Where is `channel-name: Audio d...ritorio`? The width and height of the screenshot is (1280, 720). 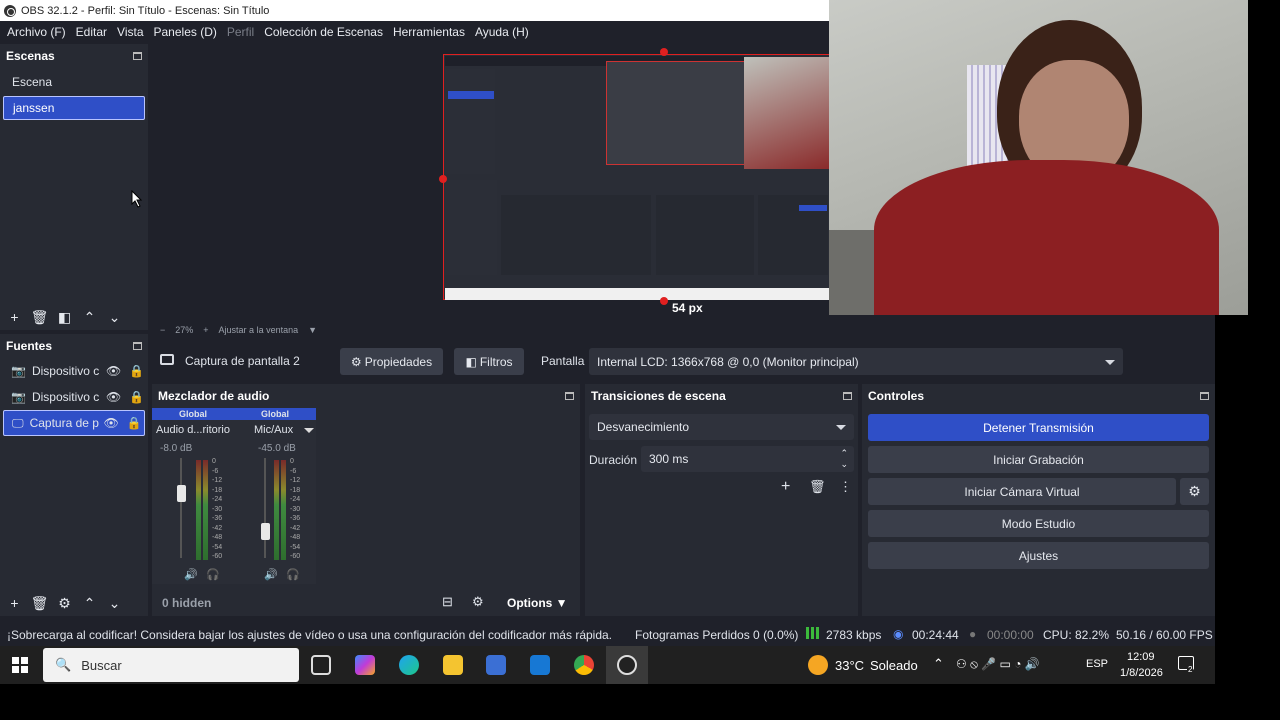 channel-name: Audio d...ritorio is located at coordinates (193, 430).